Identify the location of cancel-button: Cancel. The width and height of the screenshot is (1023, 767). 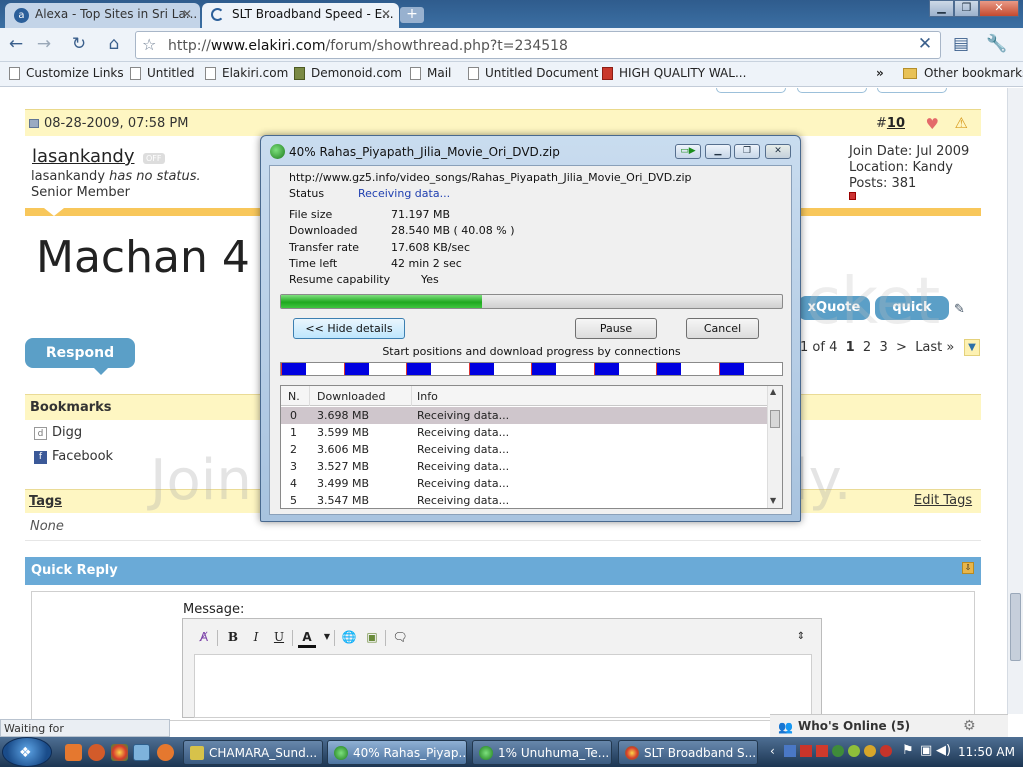
(722, 328).